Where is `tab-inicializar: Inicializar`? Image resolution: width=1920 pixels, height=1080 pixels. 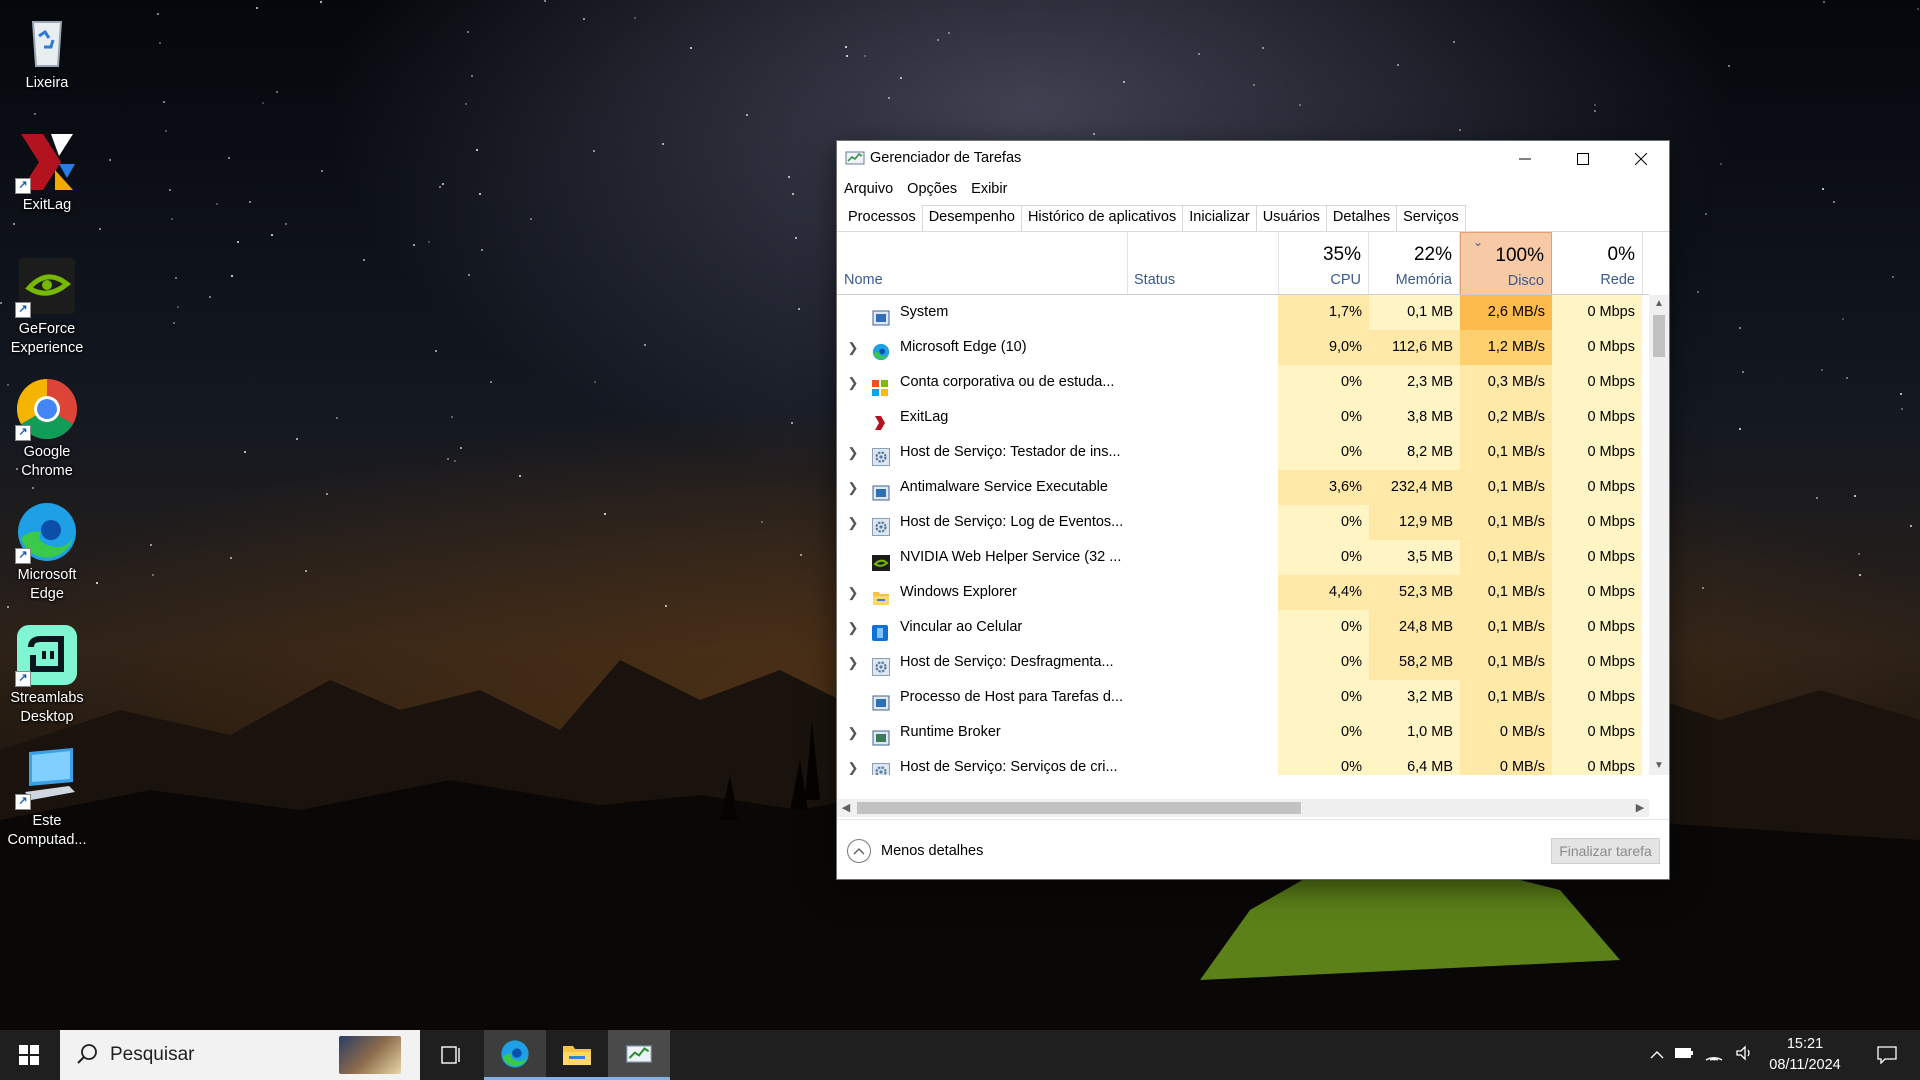 tab-inicializar: Inicializar is located at coordinates (1219, 218).